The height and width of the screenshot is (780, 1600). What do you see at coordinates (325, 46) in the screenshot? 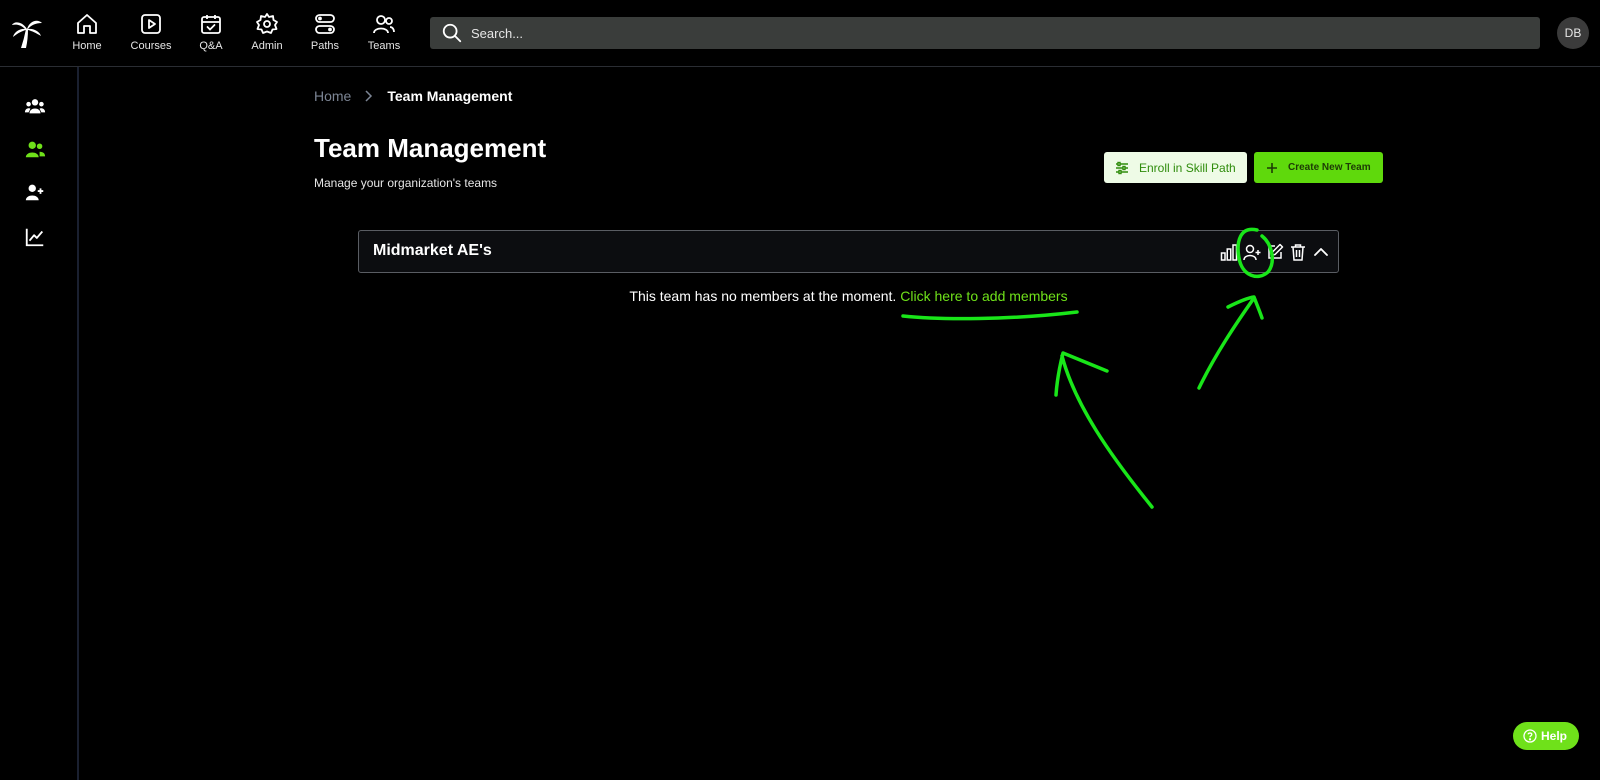
I see `nav-paths-label: Paths` at bounding box center [325, 46].